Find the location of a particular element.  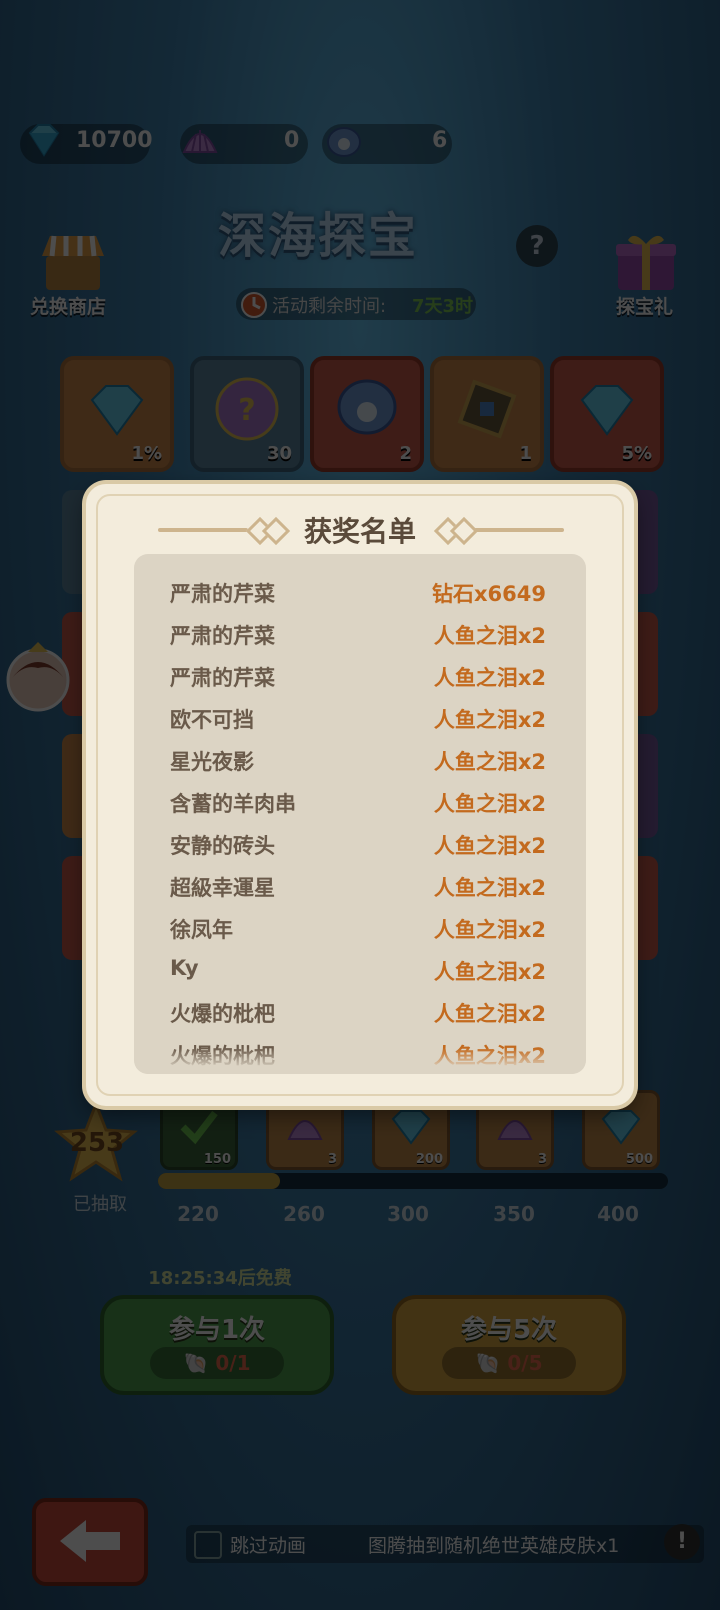

winner-row: 安静的砖头 人鱼之泪x2 is located at coordinates (360, 845).